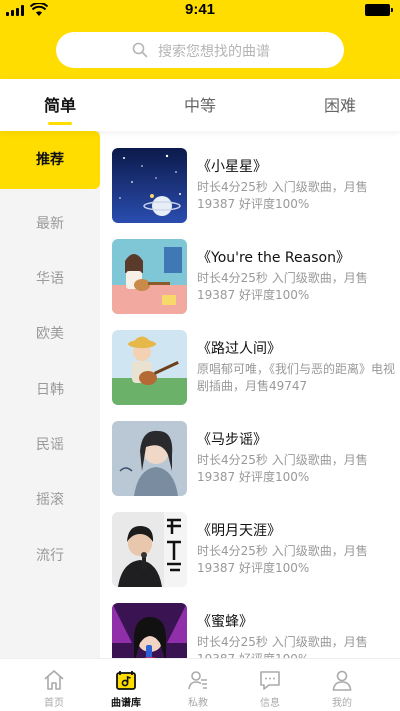 The width and height of the screenshot is (400, 711). I want to click on status-time: 9:41, so click(200, 9).